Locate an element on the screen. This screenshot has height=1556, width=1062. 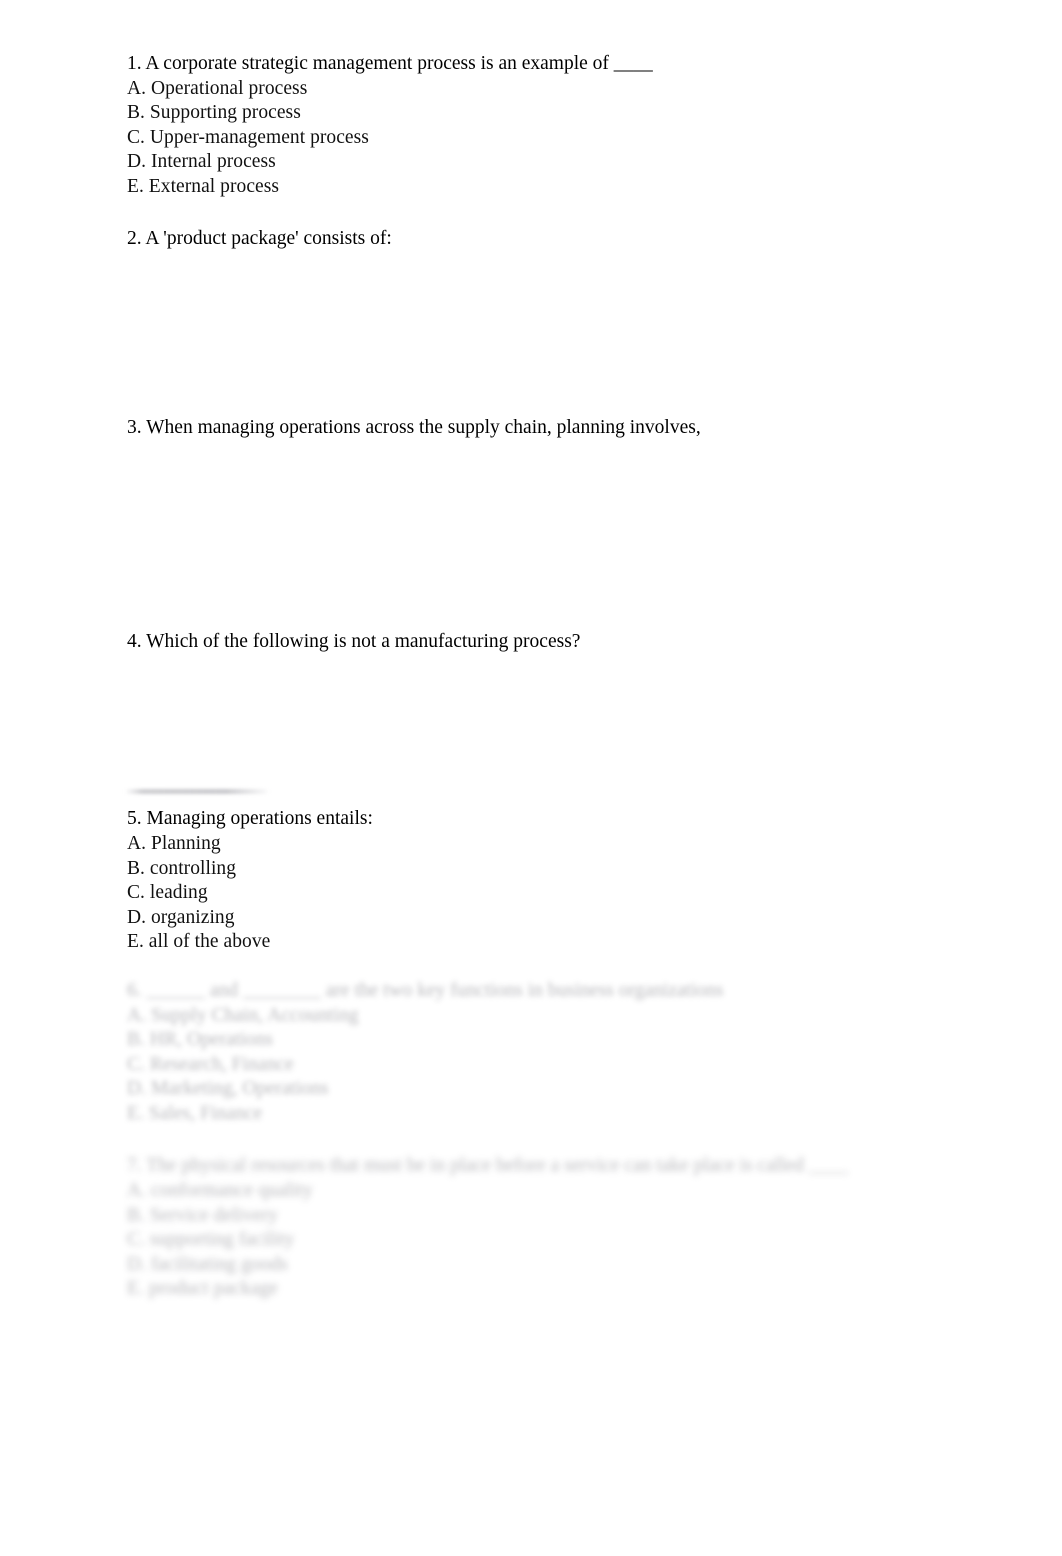
question-6-option-c: C. Research, Finance is located at coordinates (557, 1065).